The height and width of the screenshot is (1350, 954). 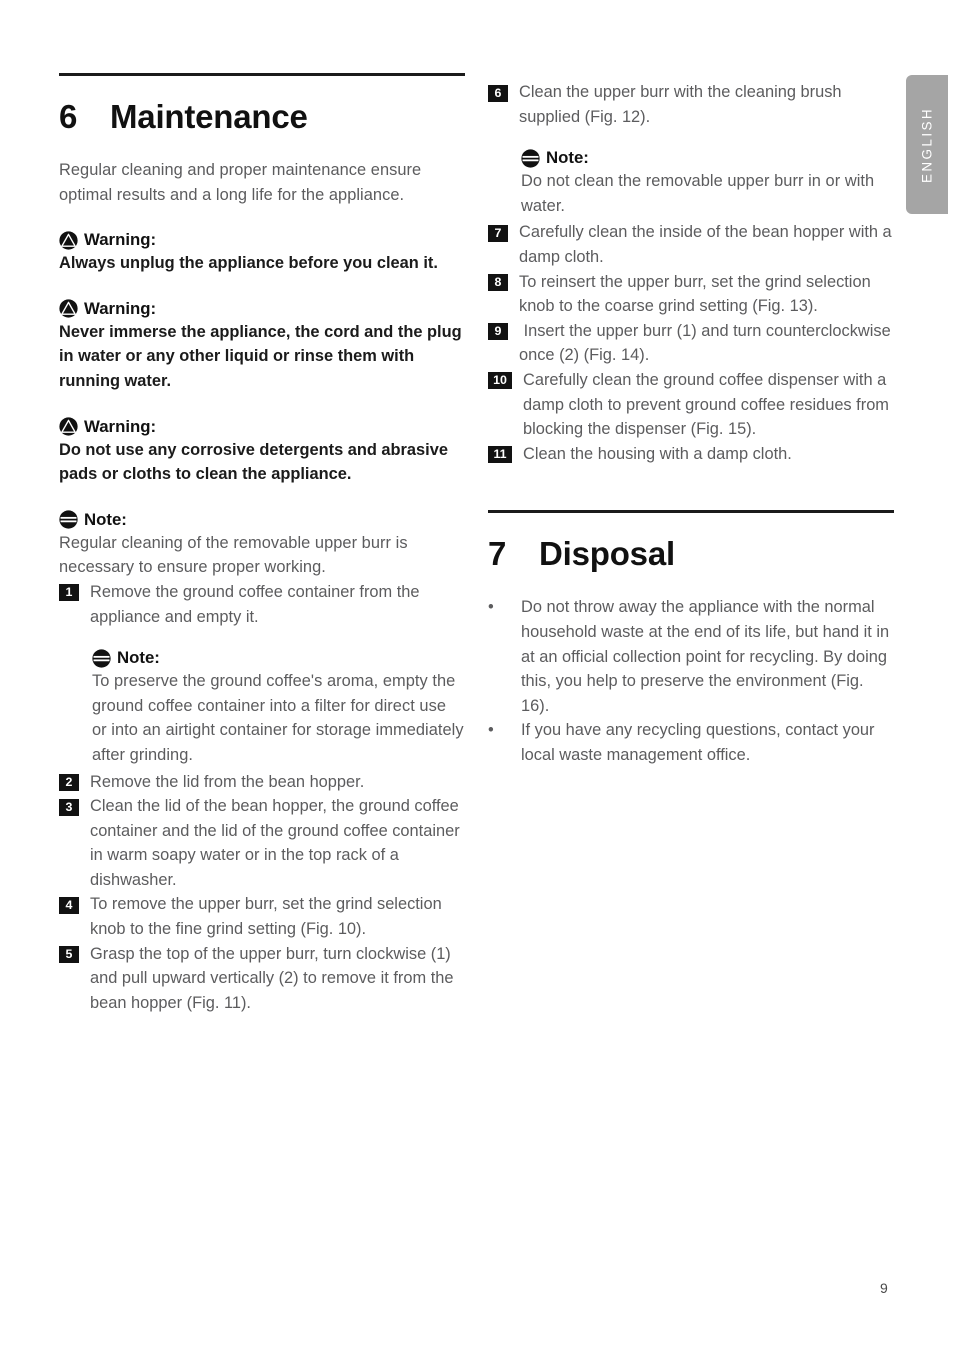 What do you see at coordinates (498, 93) in the screenshot?
I see `step-number: 6` at bounding box center [498, 93].